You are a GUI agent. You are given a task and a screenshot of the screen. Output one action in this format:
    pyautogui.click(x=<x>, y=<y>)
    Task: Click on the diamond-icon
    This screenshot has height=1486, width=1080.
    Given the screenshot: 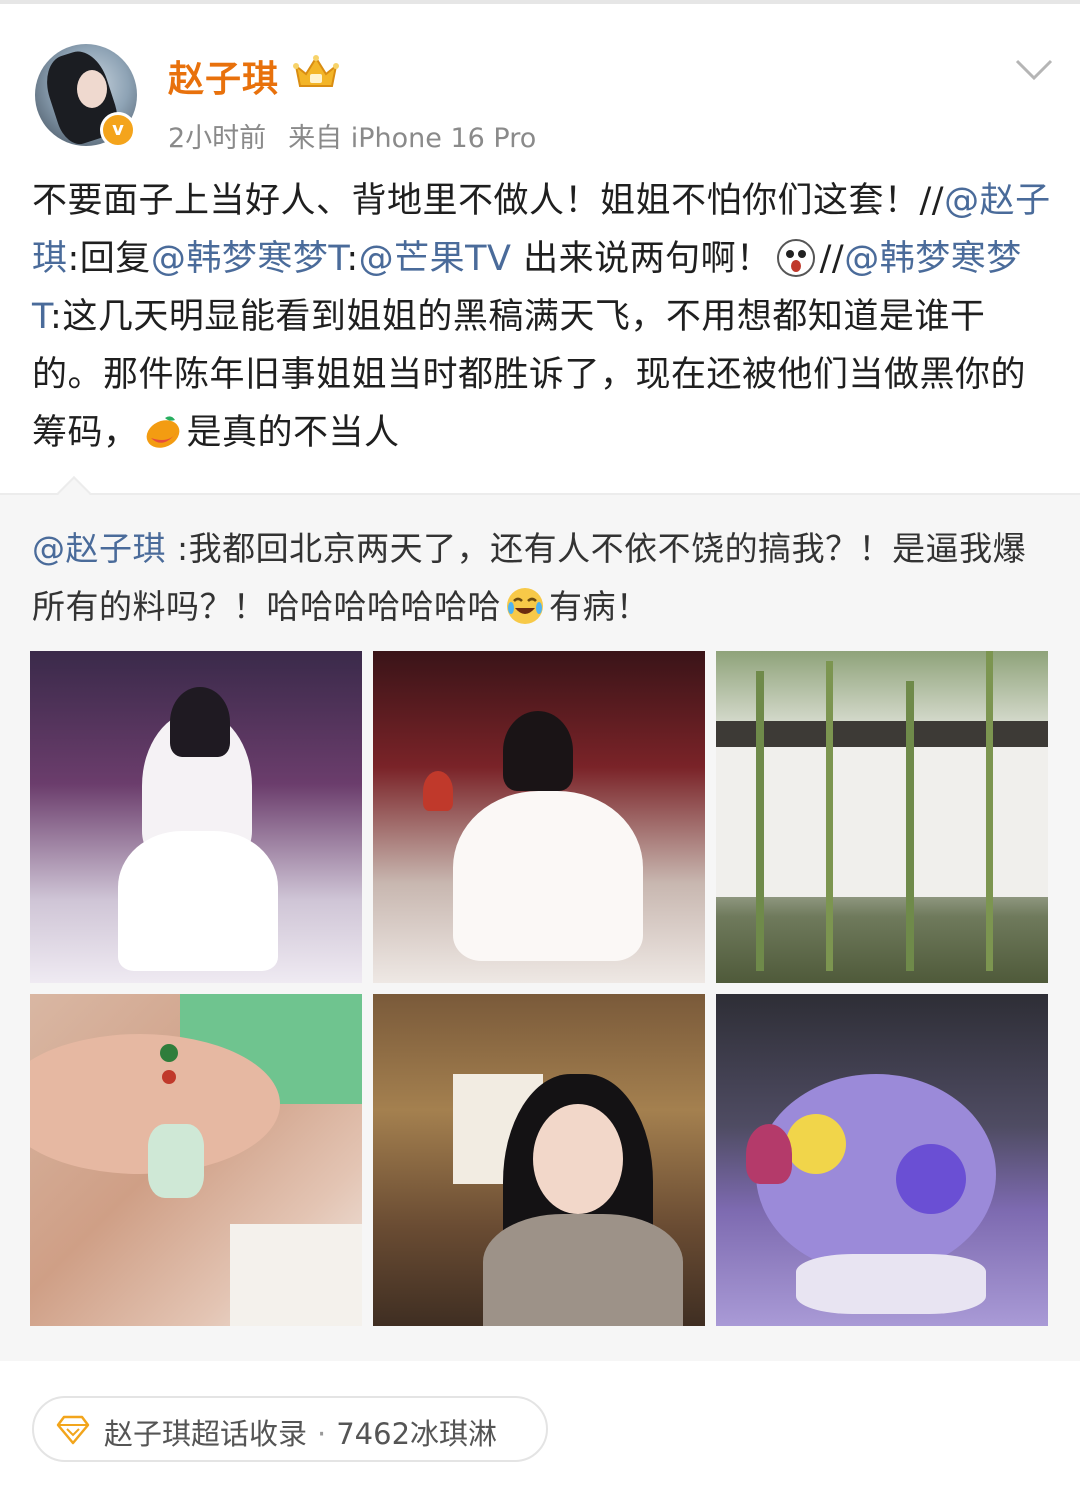 What is the action you would take?
    pyautogui.click(x=73, y=1430)
    